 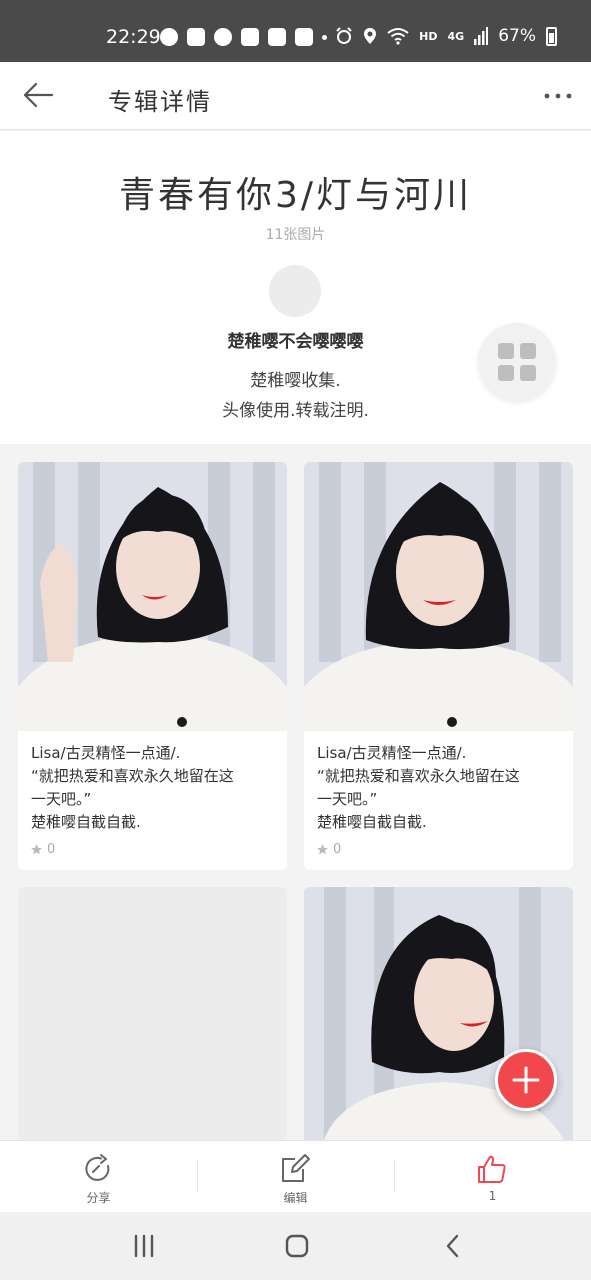 I want to click on battery-percent: 67%, so click(x=517, y=36).